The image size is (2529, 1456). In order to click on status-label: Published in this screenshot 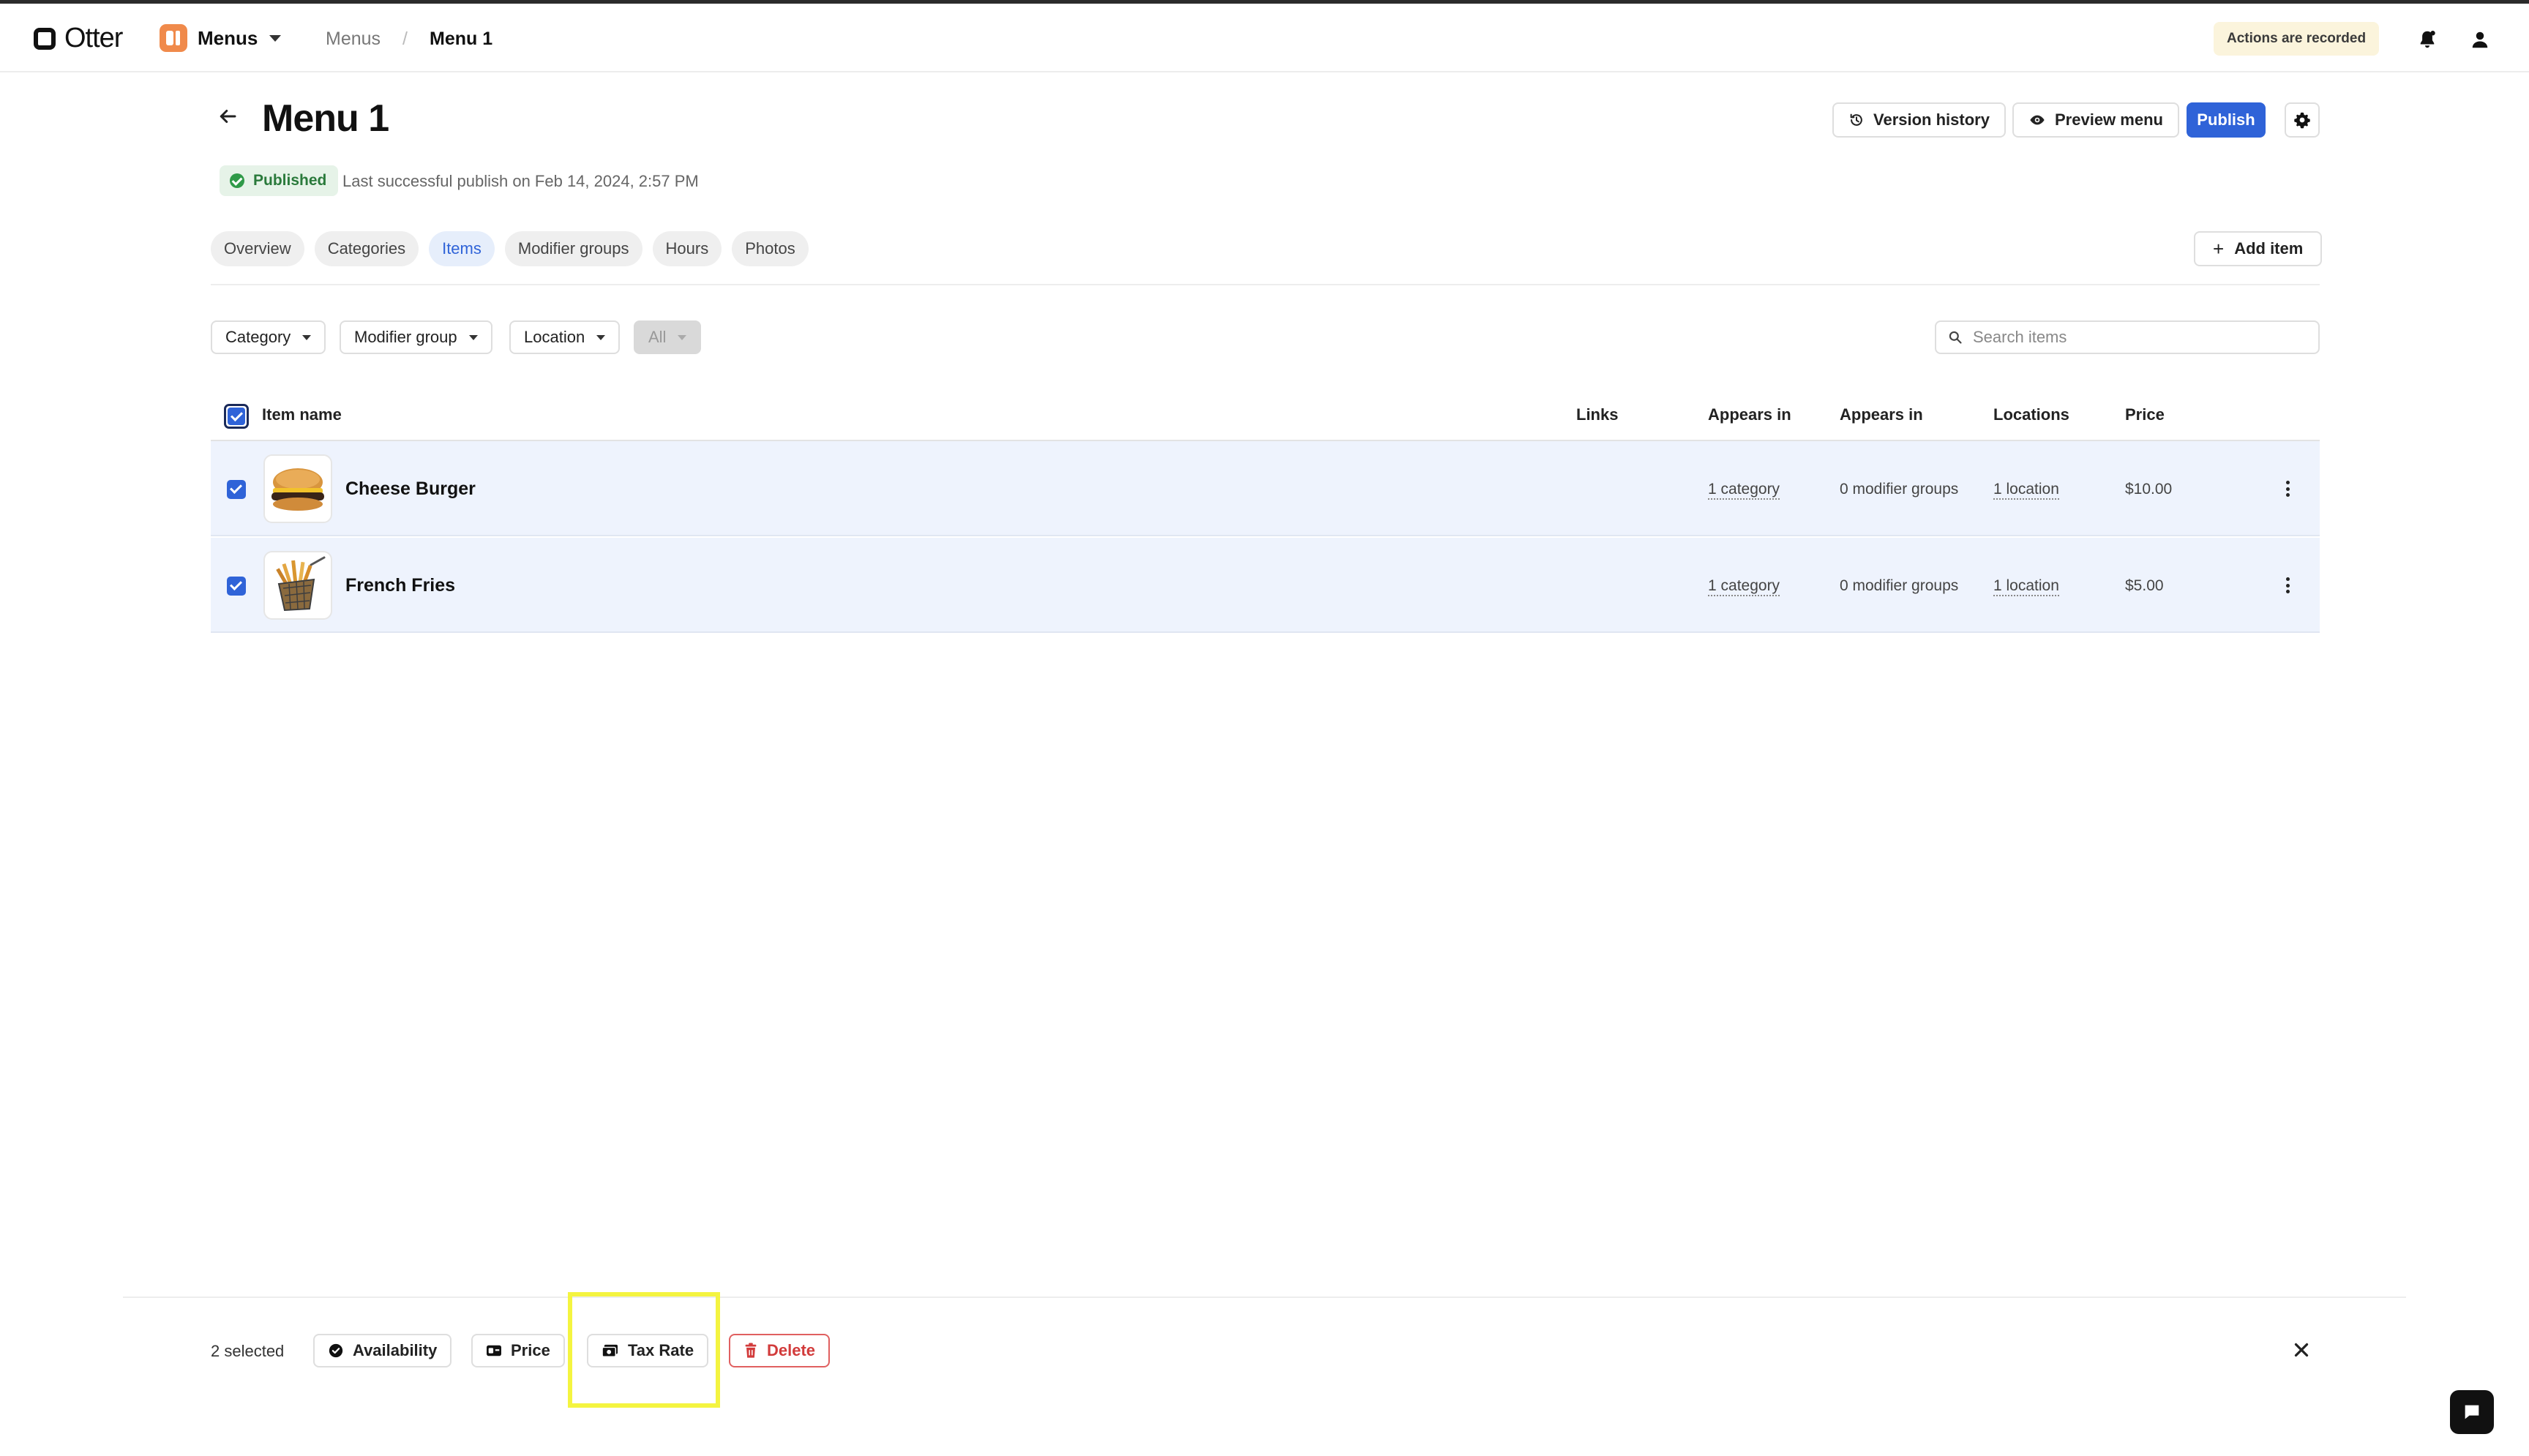, I will do `click(290, 181)`.